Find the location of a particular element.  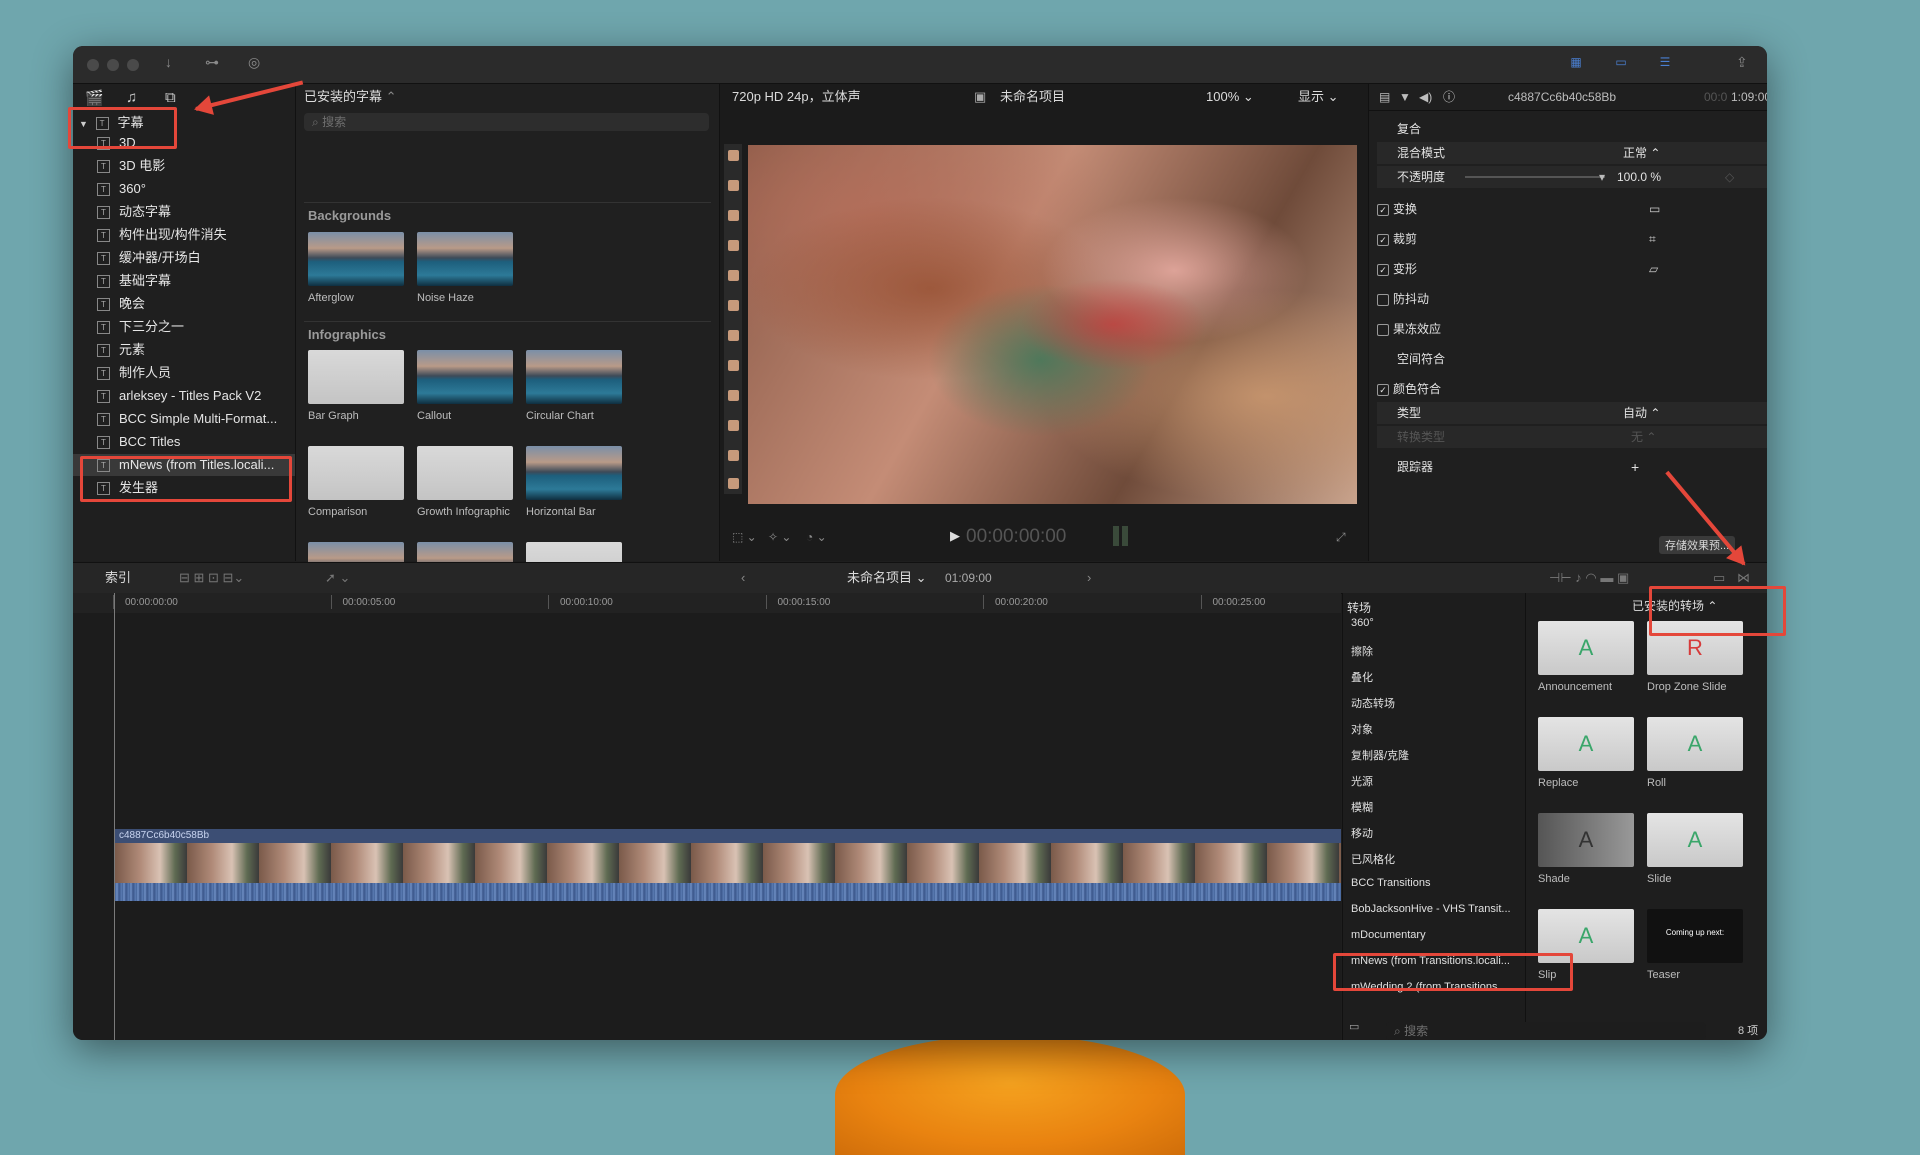

rolling-shutter-row: 果冻效应 is located at coordinates (1564, 329).